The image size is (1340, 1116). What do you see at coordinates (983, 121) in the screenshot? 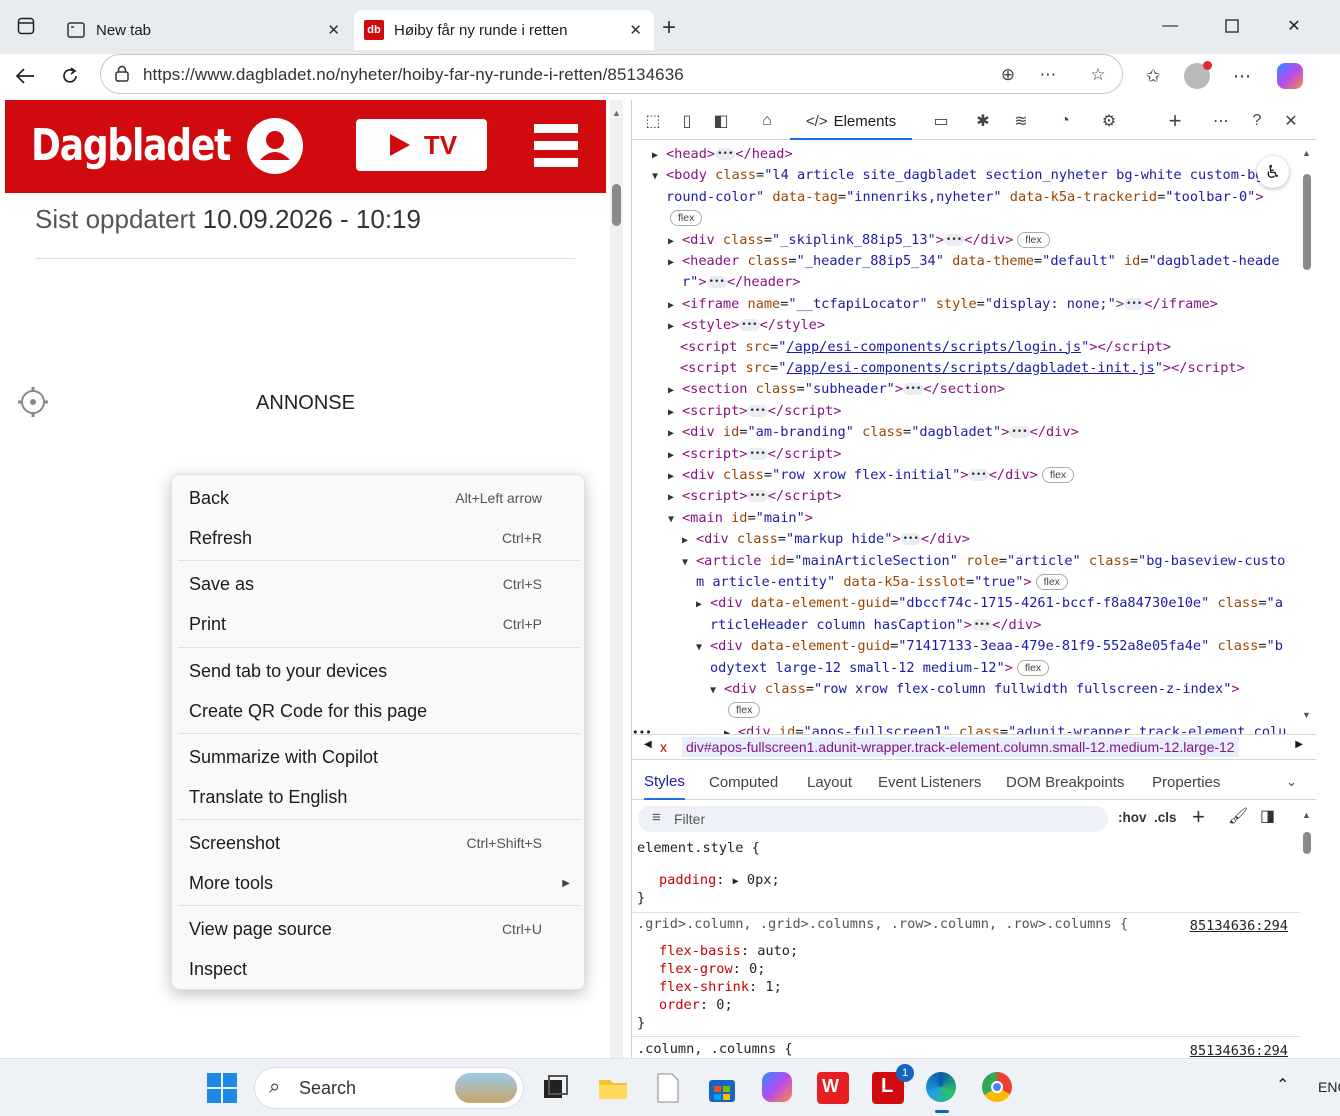
I see `bug-icon: ✱` at bounding box center [983, 121].